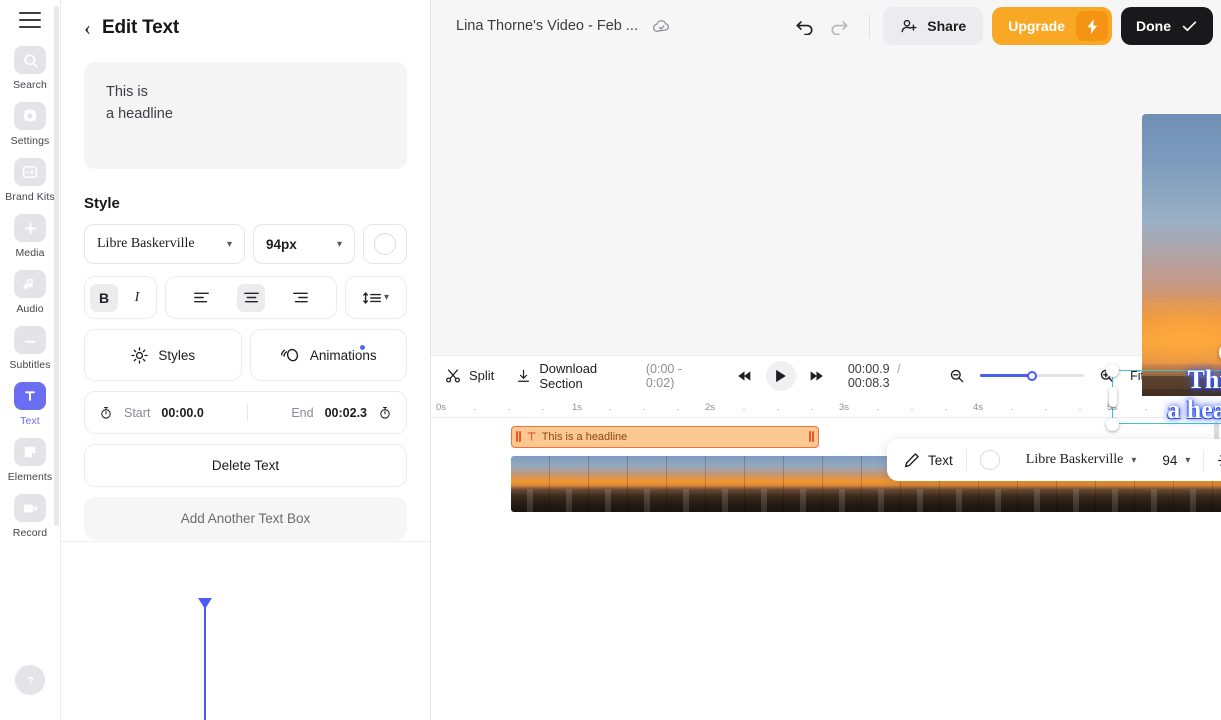 The height and width of the screenshot is (720, 1221). I want to click on bold-label: B, so click(104, 297).